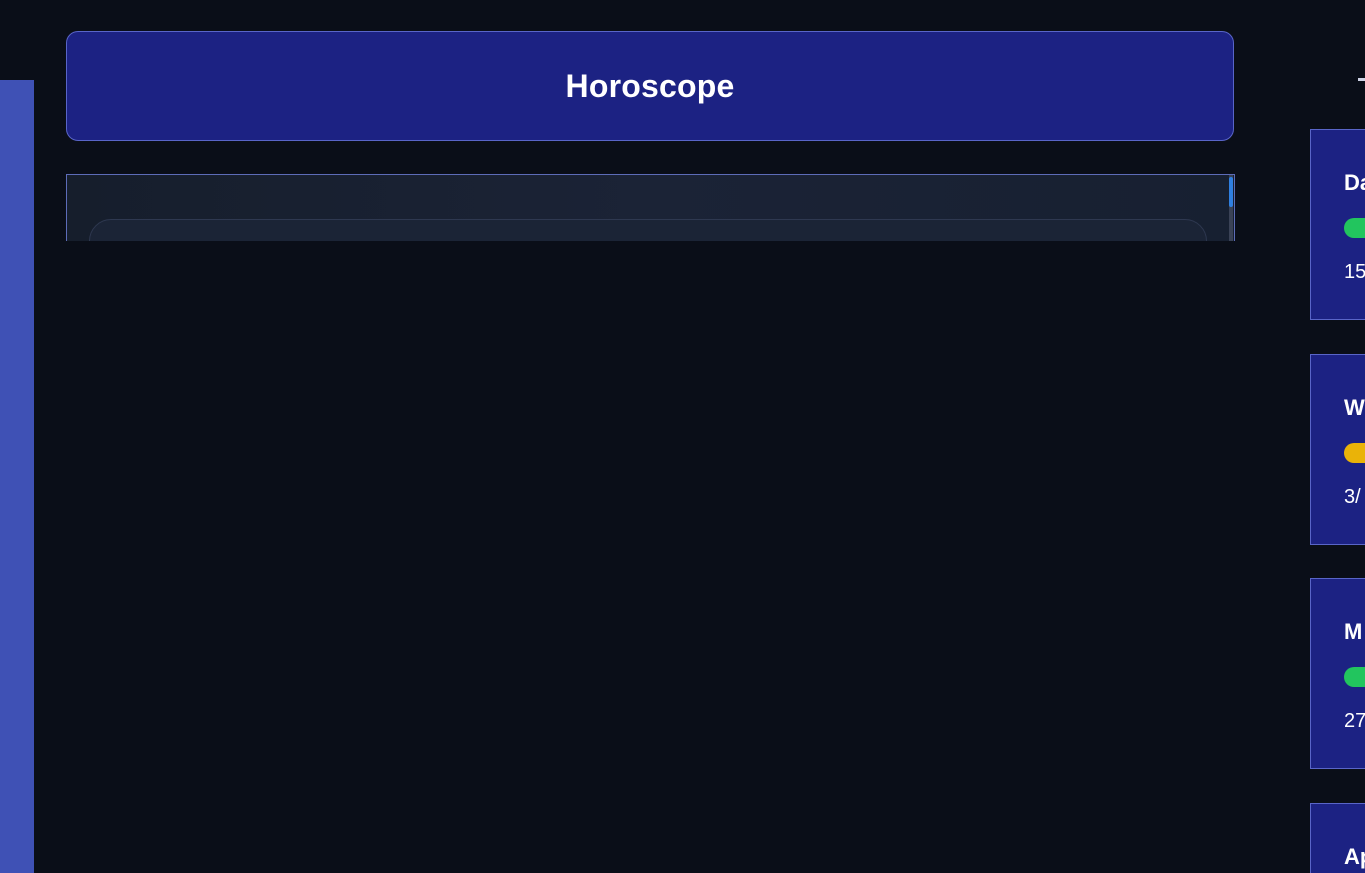 The height and width of the screenshot is (873, 1365). I want to click on page-title: Horoscope, so click(650, 85).